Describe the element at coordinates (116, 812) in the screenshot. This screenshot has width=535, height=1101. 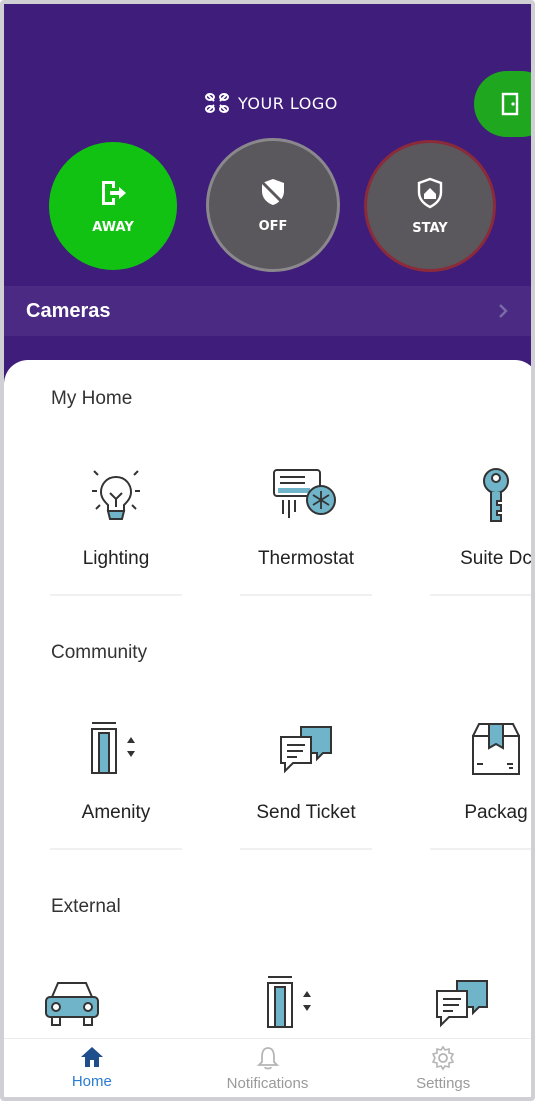
I see `tile-amenity-label: Amenity` at that location.